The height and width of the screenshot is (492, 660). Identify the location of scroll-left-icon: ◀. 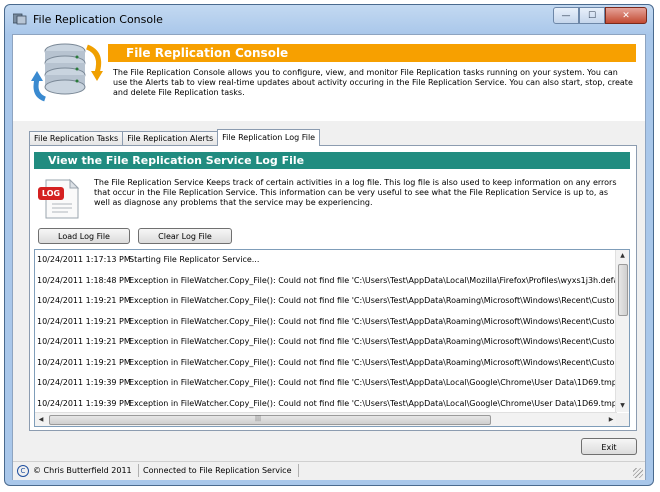
(41, 419).